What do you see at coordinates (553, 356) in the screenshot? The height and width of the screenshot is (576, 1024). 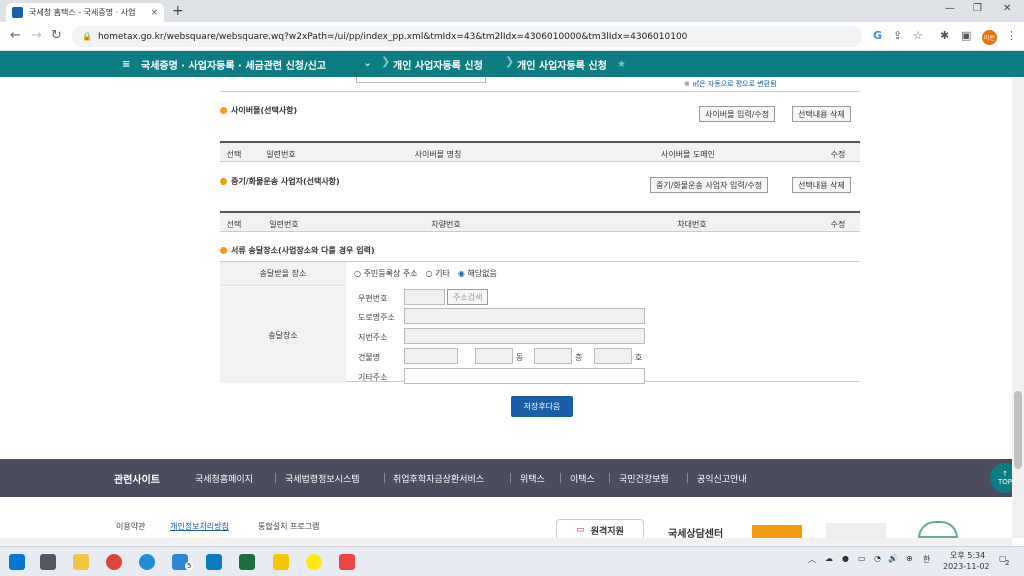 I see `floor-input` at bounding box center [553, 356].